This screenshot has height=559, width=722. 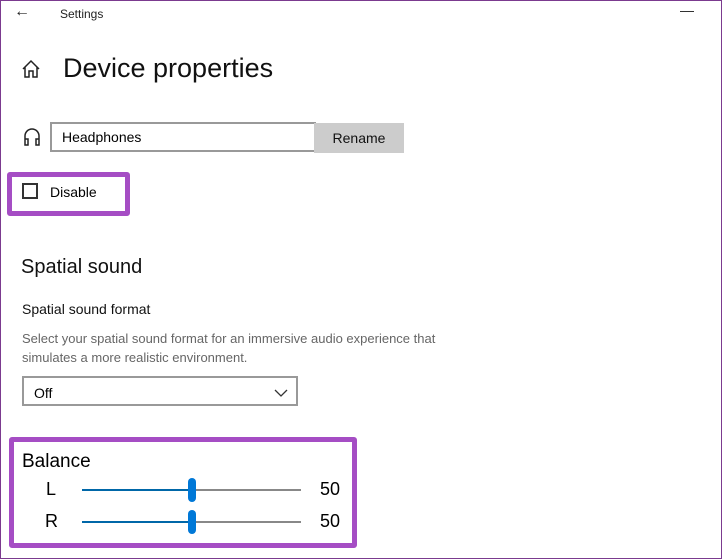 What do you see at coordinates (183, 137) in the screenshot?
I see `device-name-input` at bounding box center [183, 137].